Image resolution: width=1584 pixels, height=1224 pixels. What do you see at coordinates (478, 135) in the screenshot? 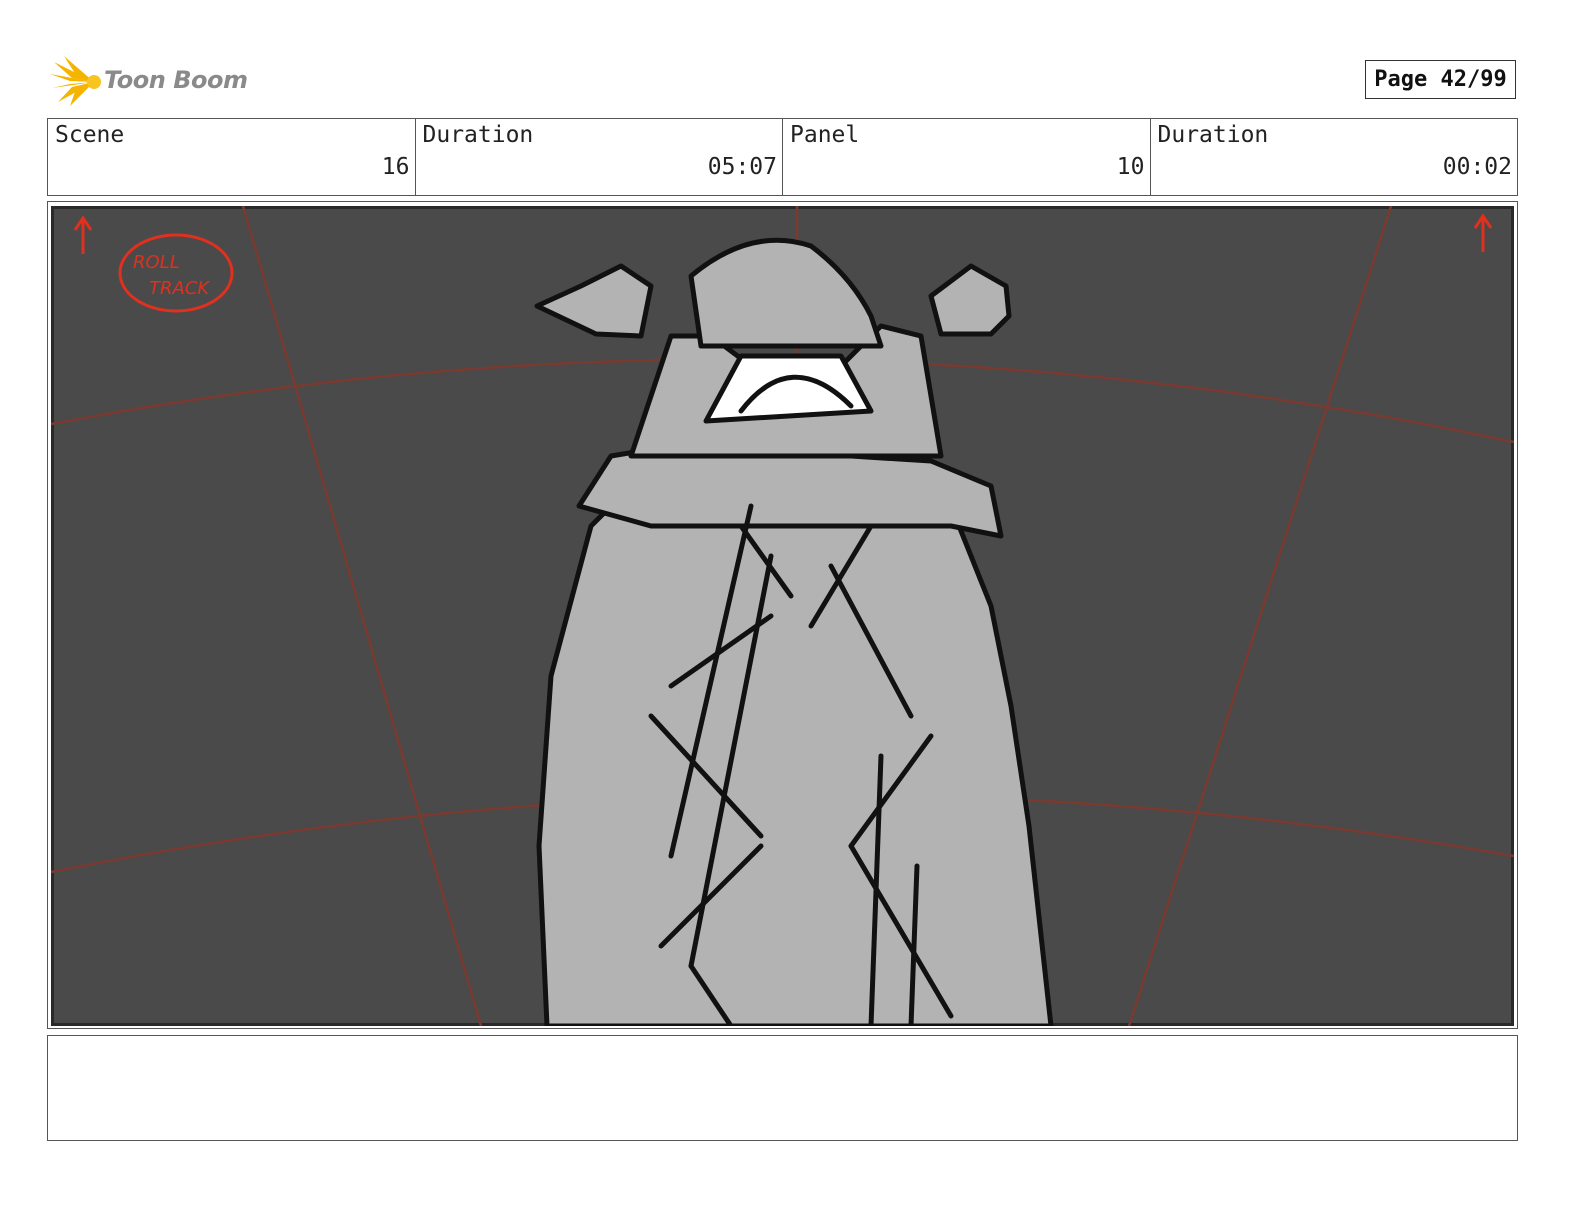
I see `scene-duration-label: Duration` at bounding box center [478, 135].